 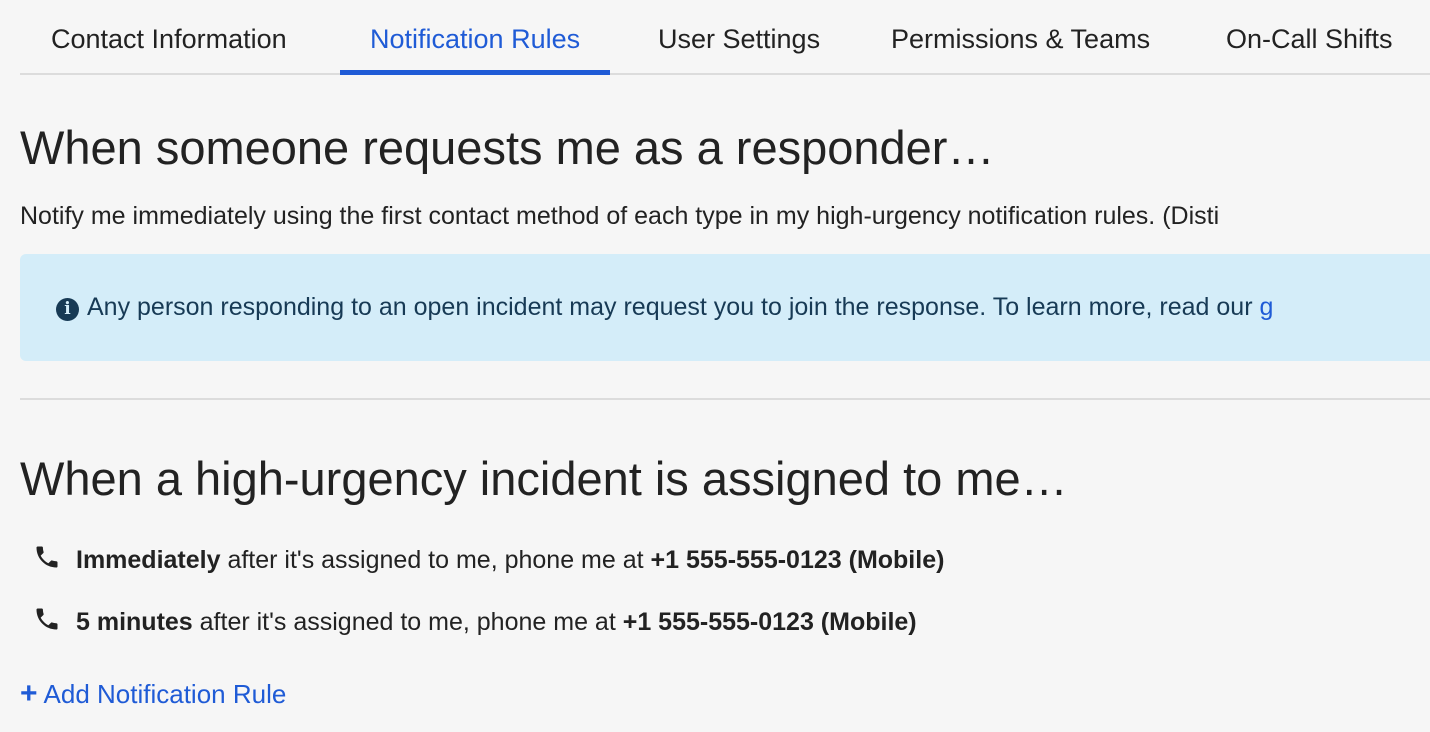 What do you see at coordinates (725, 399) in the screenshot?
I see `section-divider` at bounding box center [725, 399].